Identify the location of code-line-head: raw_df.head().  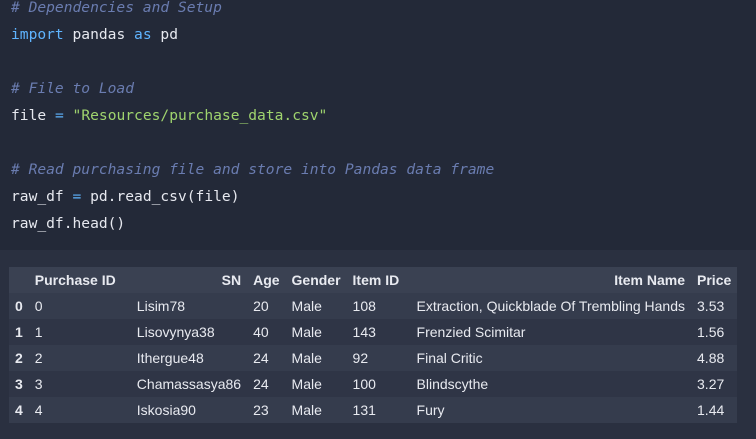
(68, 223).